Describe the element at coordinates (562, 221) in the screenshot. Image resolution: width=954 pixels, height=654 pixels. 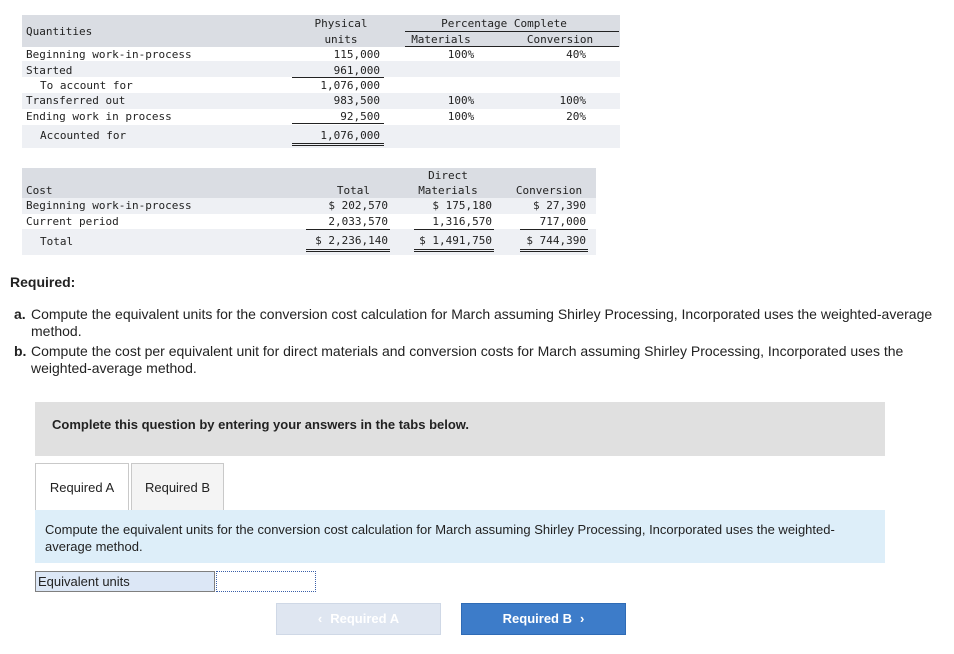
I see `conversion-cell: 717,000` at that location.